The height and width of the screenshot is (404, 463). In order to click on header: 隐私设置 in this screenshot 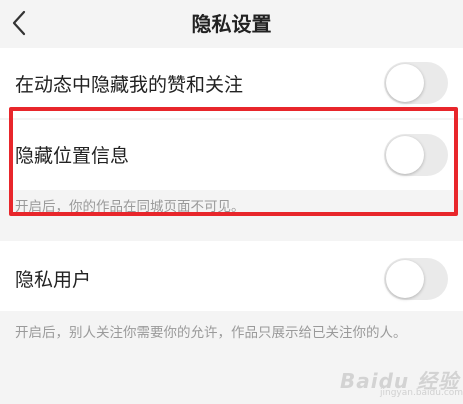, I will do `click(231, 23)`.